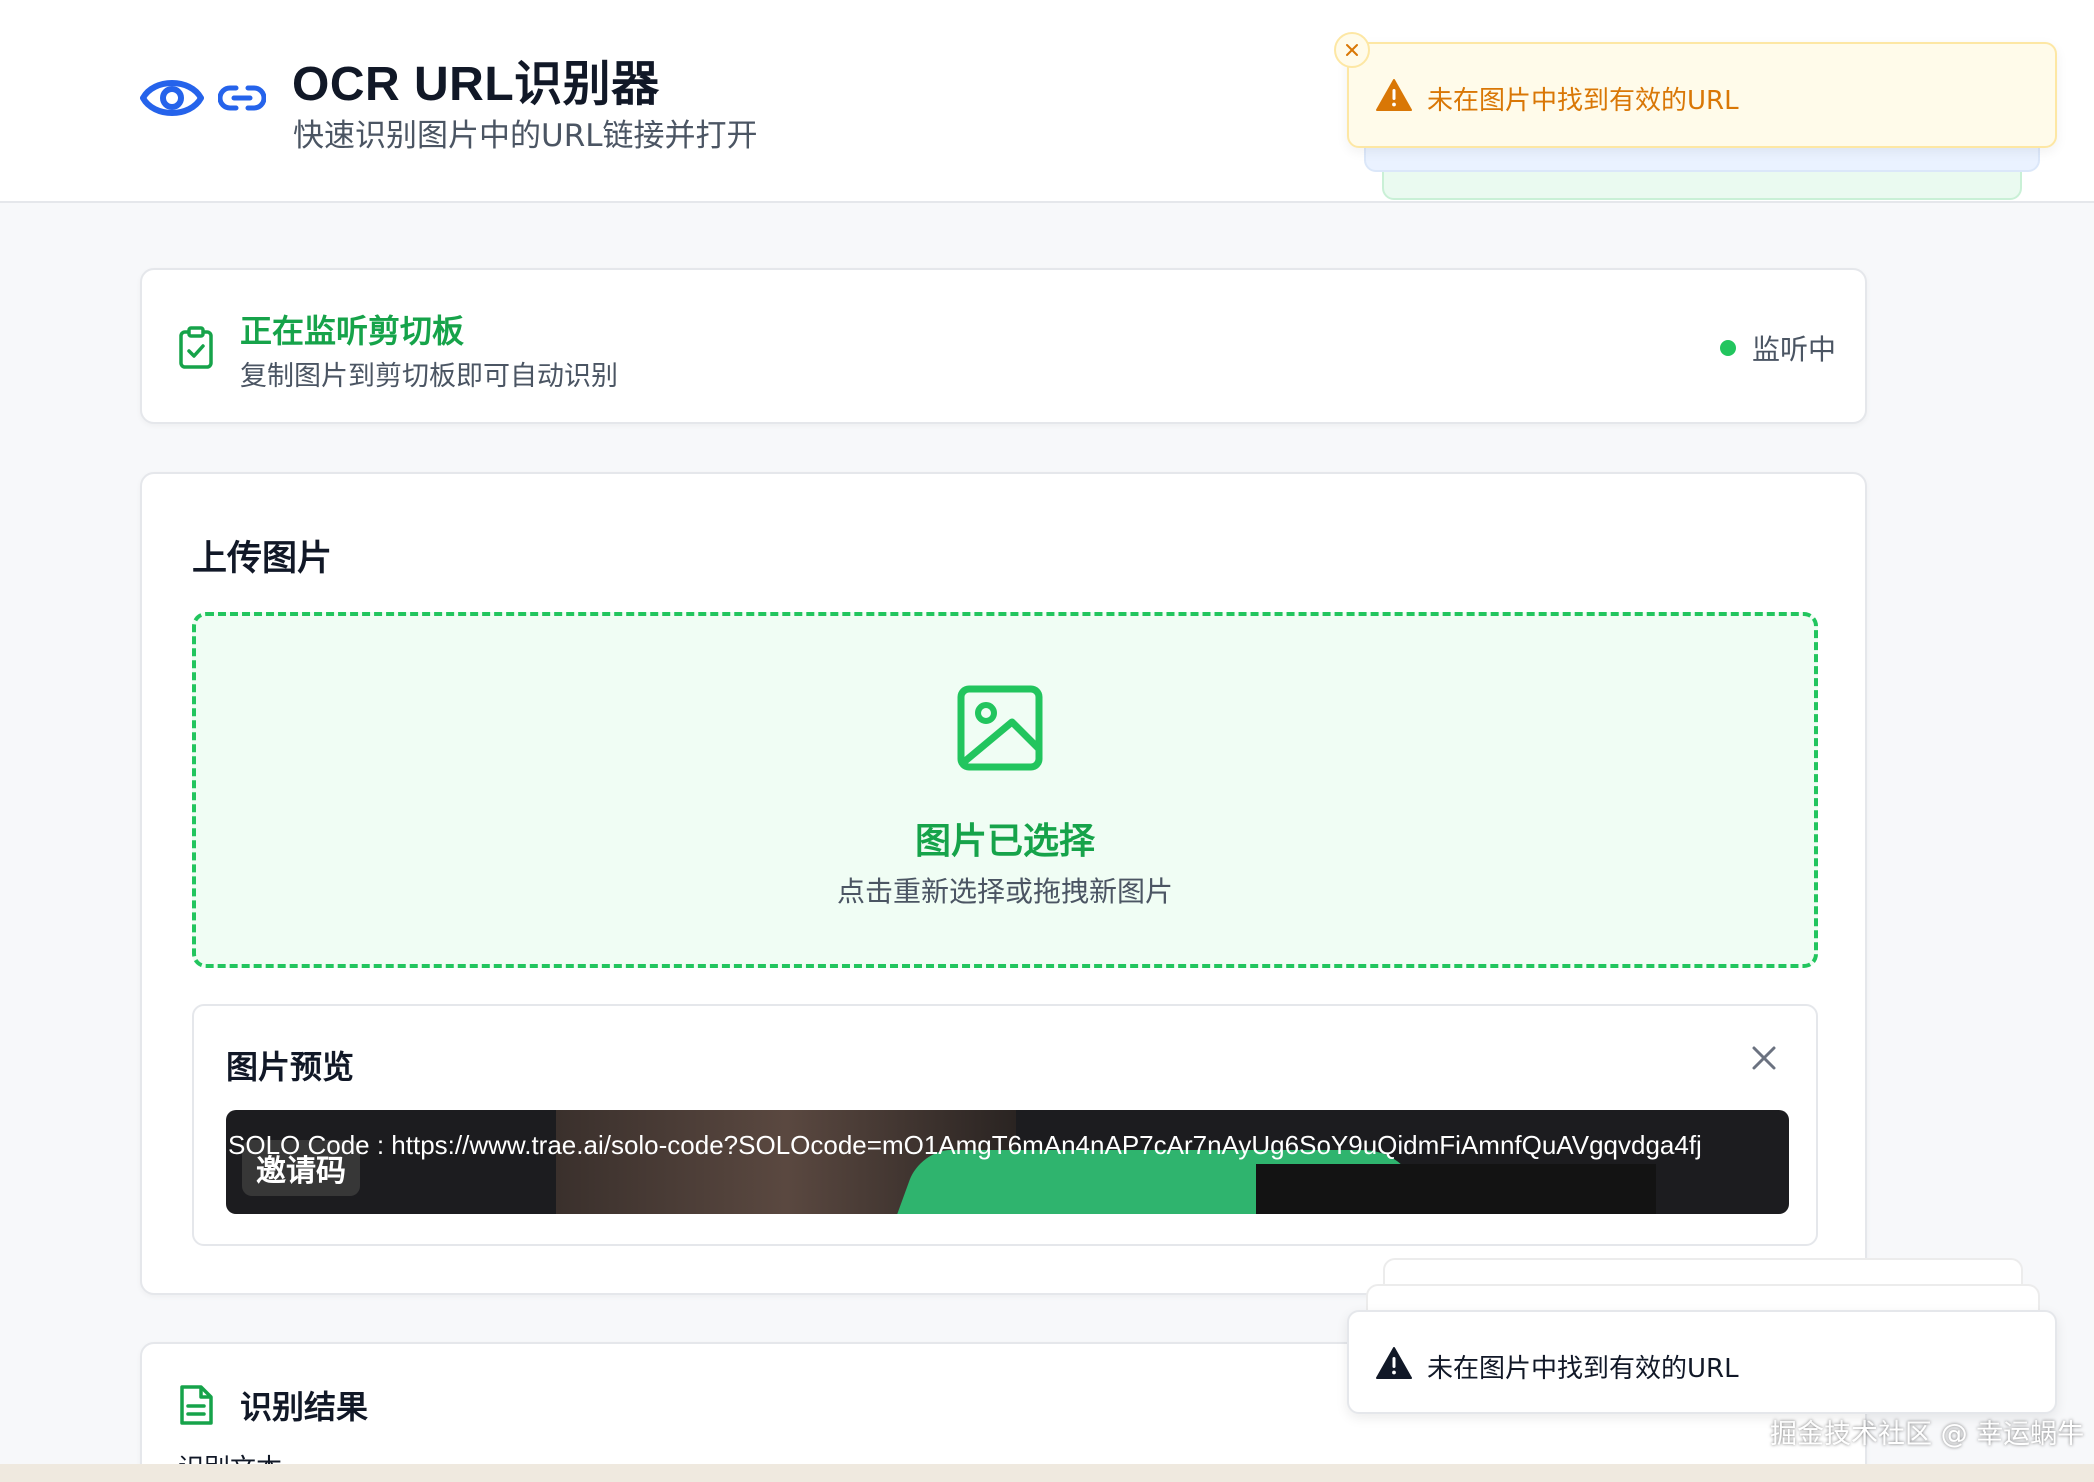 The image size is (2094, 1482). I want to click on preview-title: 图片预览, so click(290, 1067).